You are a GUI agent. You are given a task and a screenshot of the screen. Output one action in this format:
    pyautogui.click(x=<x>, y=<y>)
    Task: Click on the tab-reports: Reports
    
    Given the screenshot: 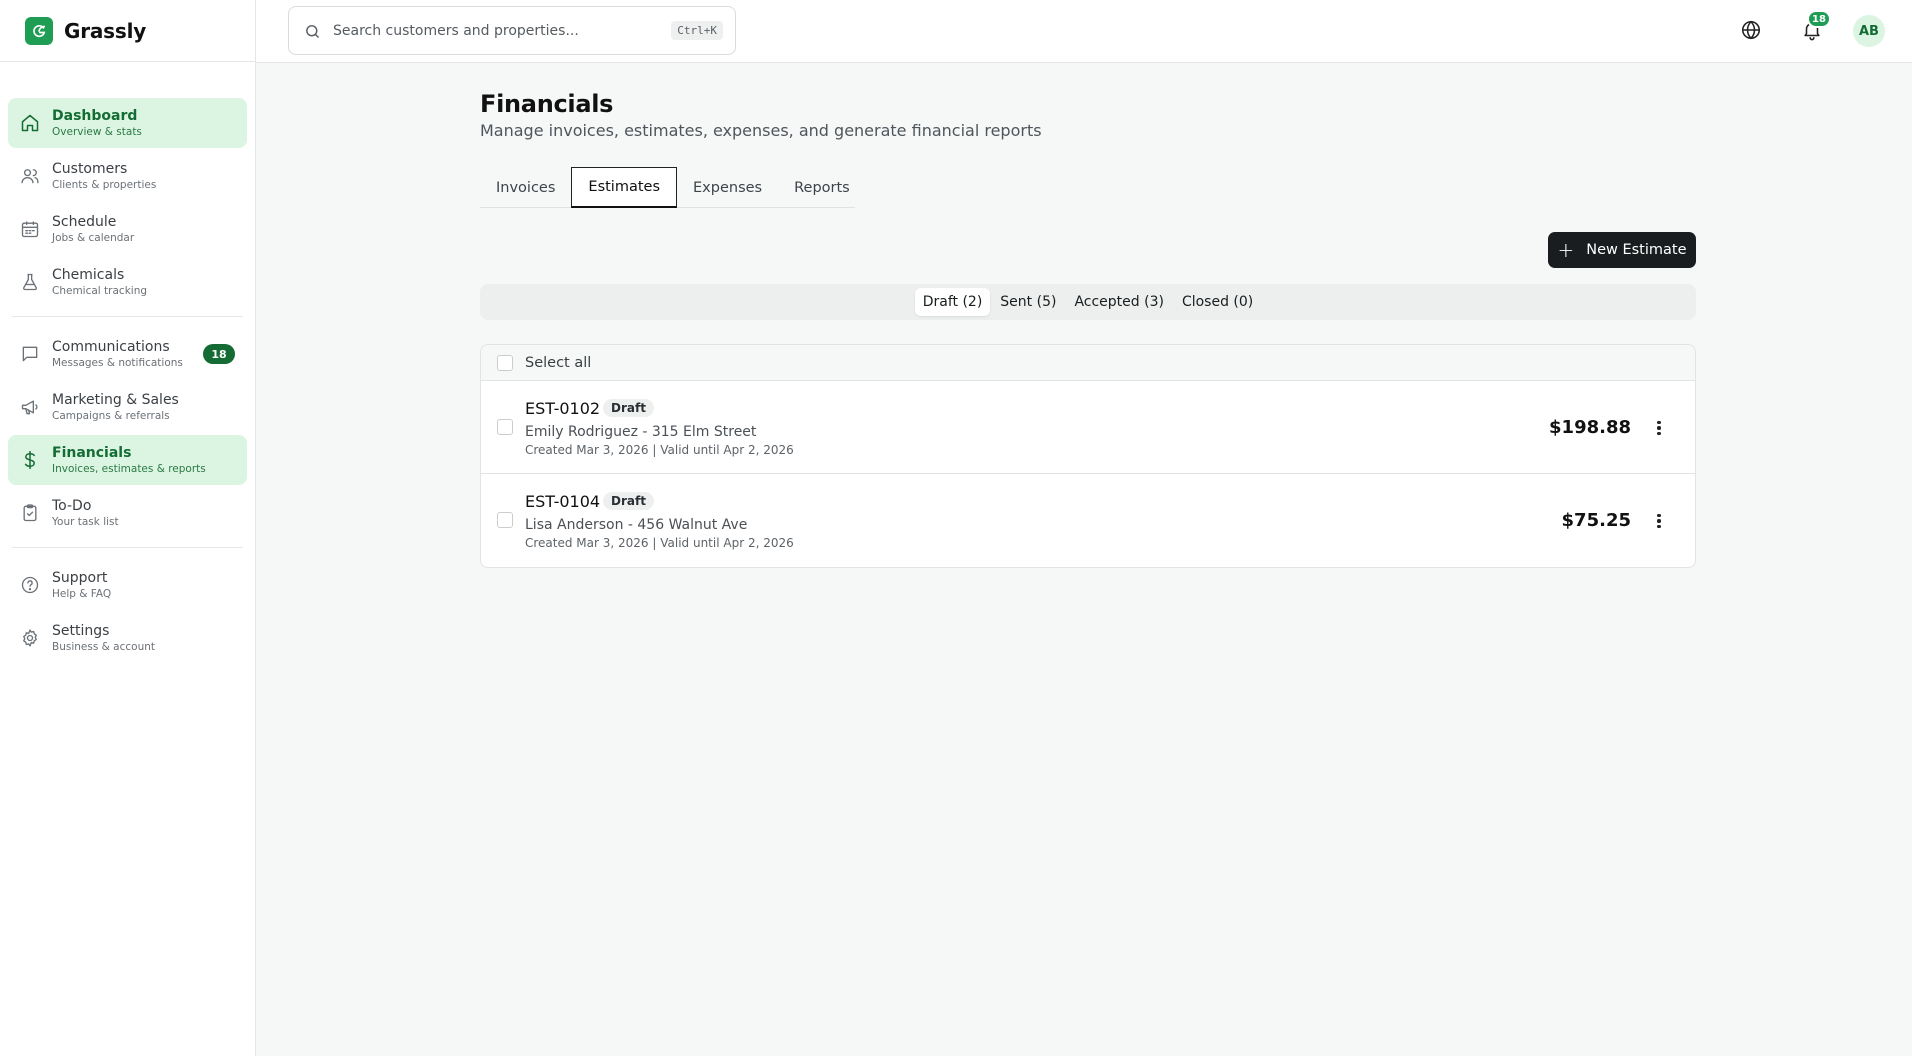 What is the action you would take?
    pyautogui.click(x=822, y=187)
    